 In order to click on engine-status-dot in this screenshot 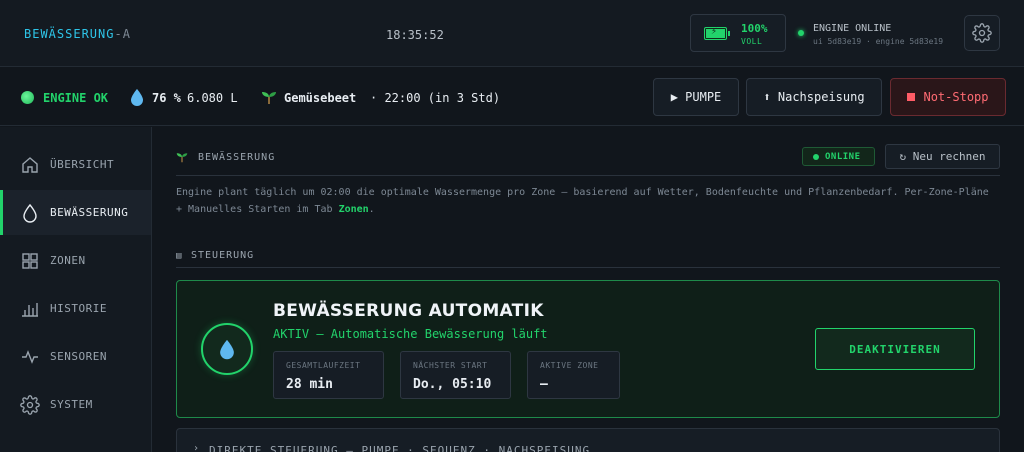, I will do `click(801, 33)`.